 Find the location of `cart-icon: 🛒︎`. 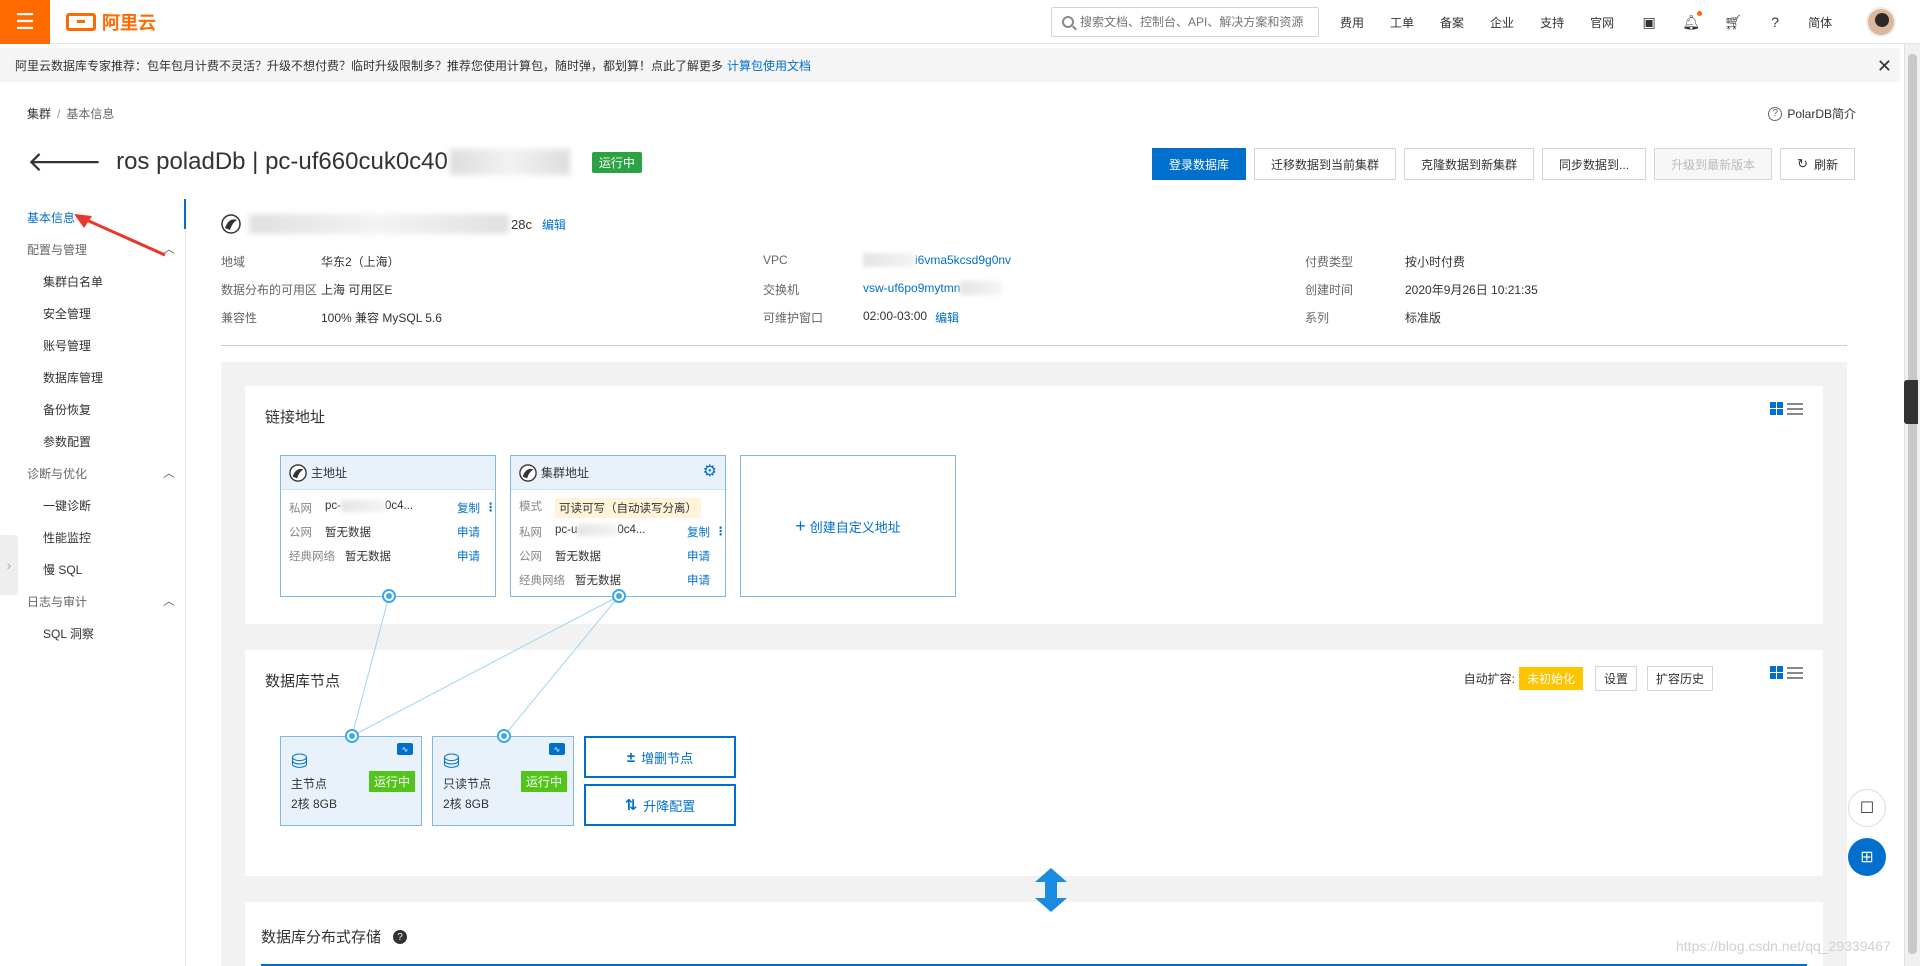

cart-icon: 🛒︎ is located at coordinates (1733, 22).